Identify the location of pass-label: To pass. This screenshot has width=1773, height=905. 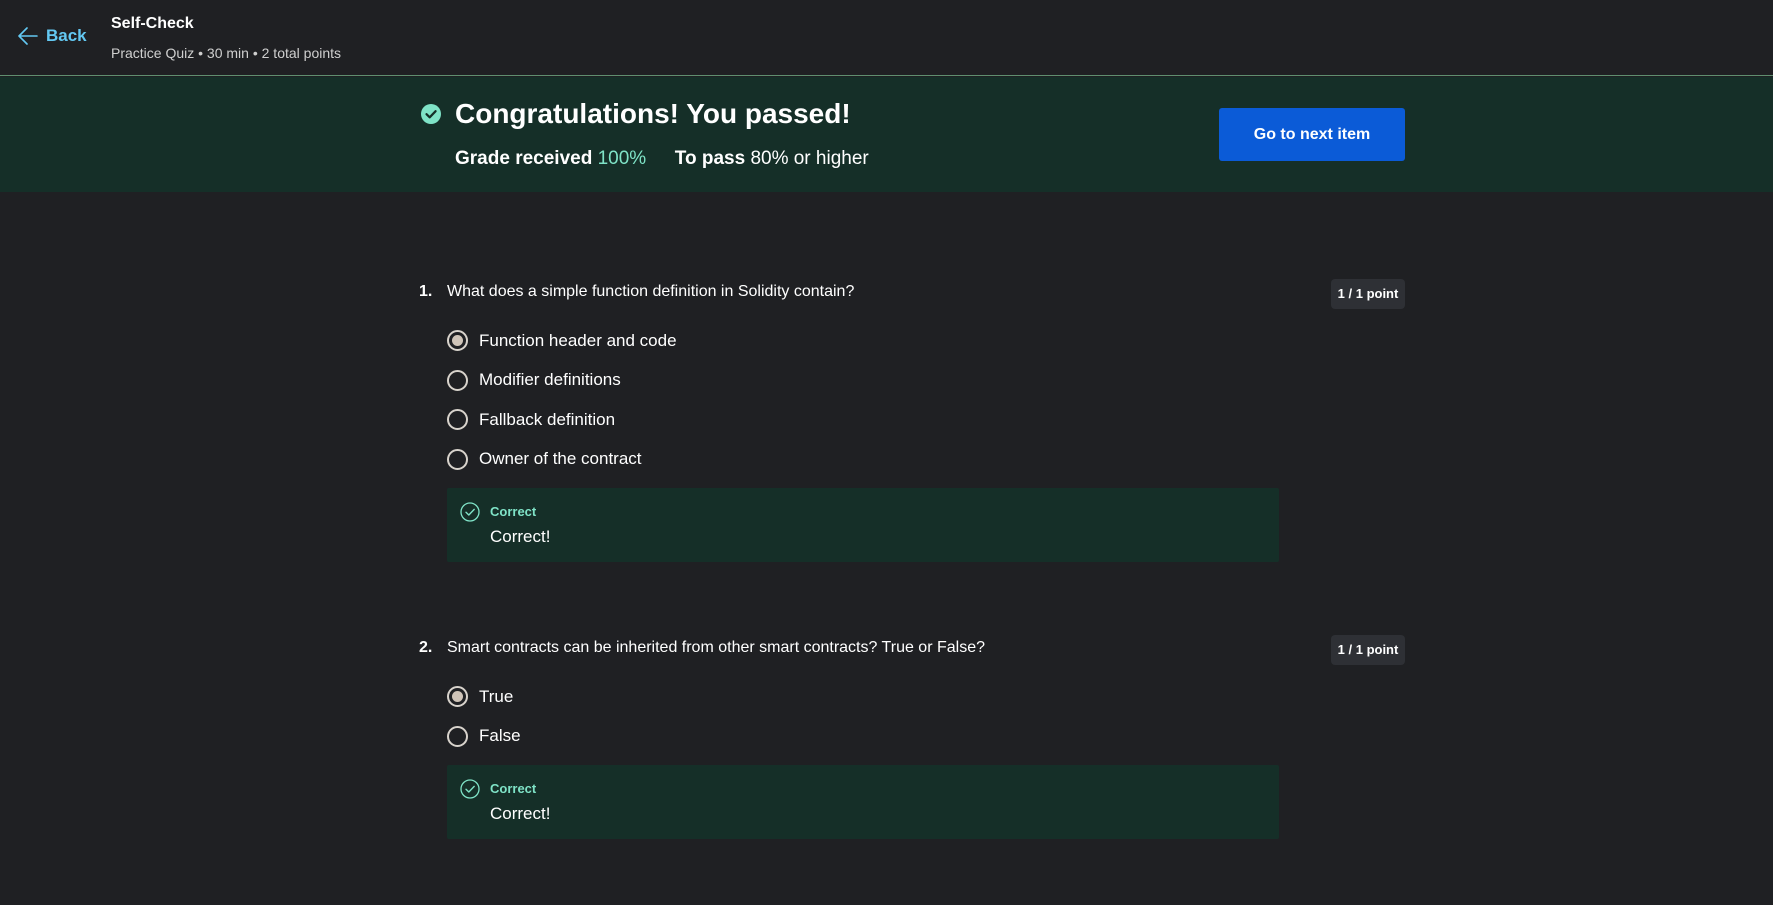
(710, 158).